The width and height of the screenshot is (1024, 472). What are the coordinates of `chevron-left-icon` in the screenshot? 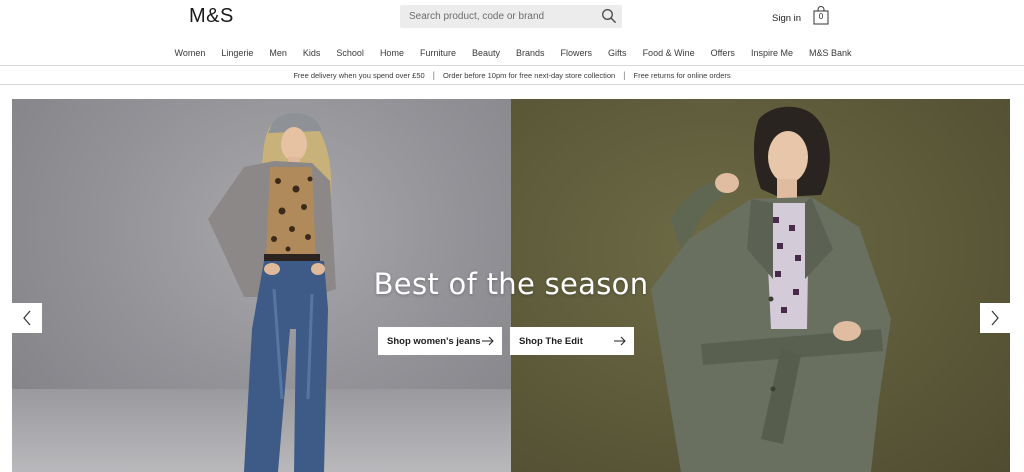 It's located at (27, 318).